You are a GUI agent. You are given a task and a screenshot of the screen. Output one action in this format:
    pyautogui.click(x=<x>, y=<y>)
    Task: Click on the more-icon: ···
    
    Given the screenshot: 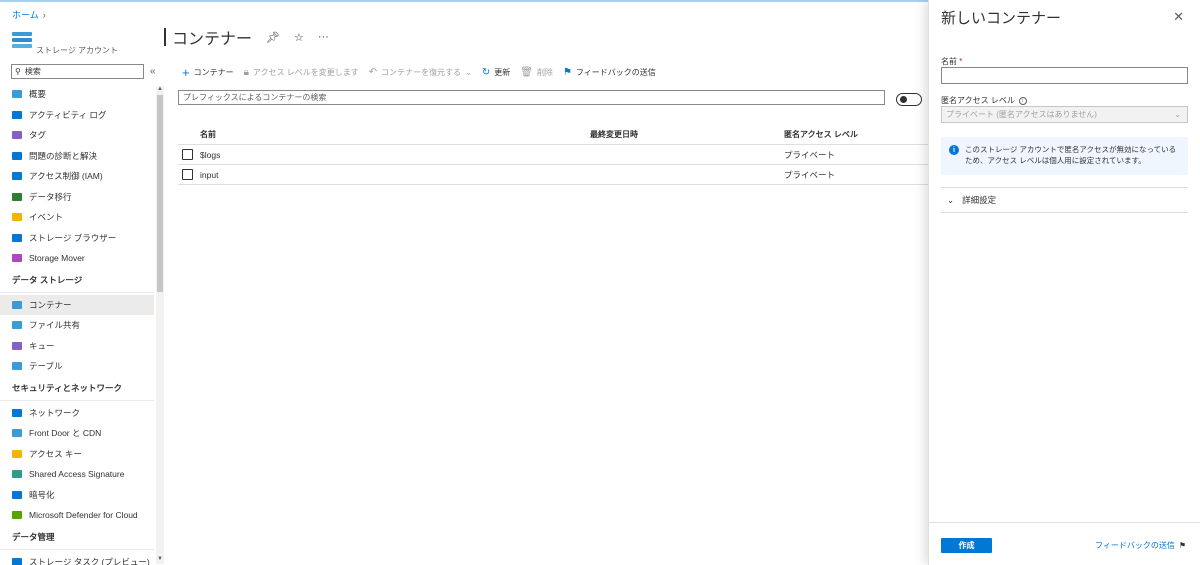 What is the action you would take?
    pyautogui.click(x=323, y=37)
    